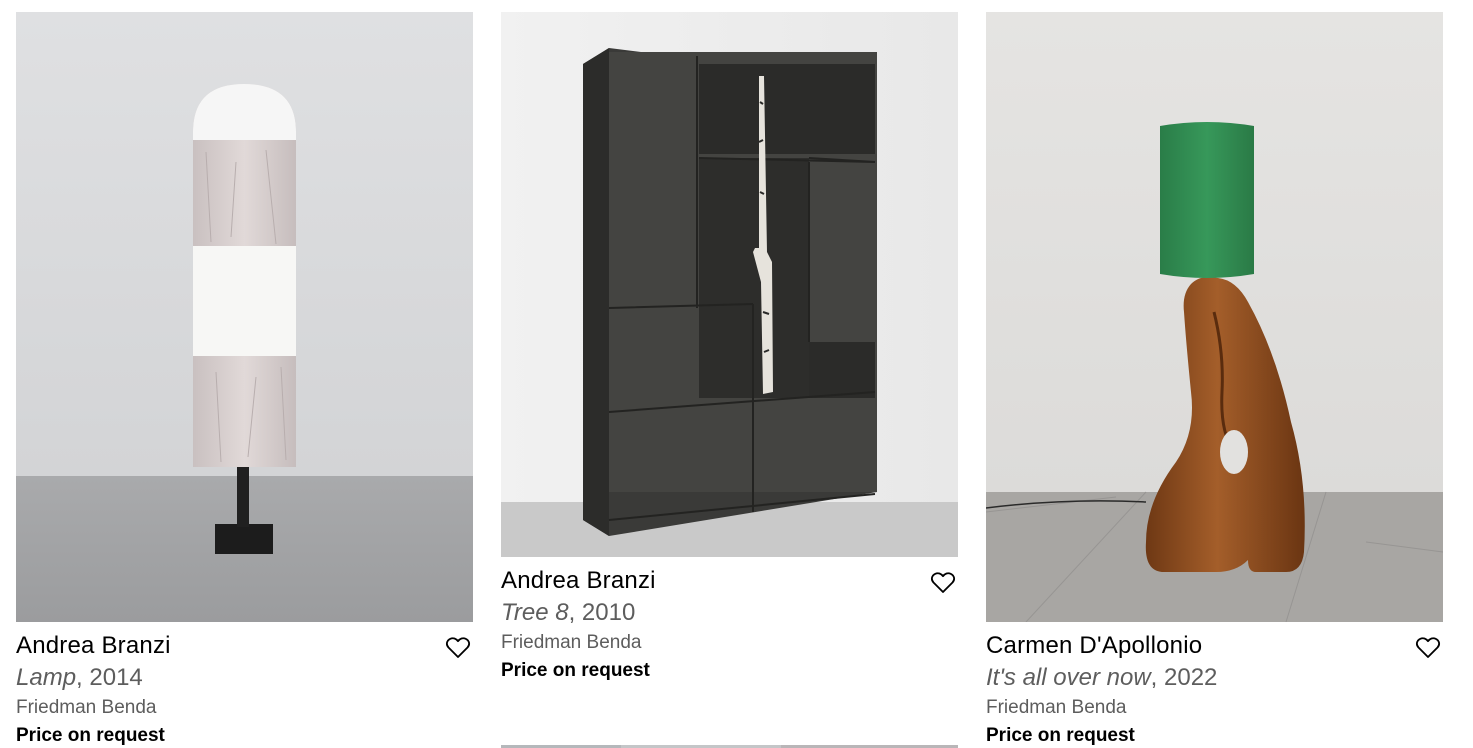  Describe the element at coordinates (109, 677) in the screenshot. I see `artwork-year: , 2014` at that location.